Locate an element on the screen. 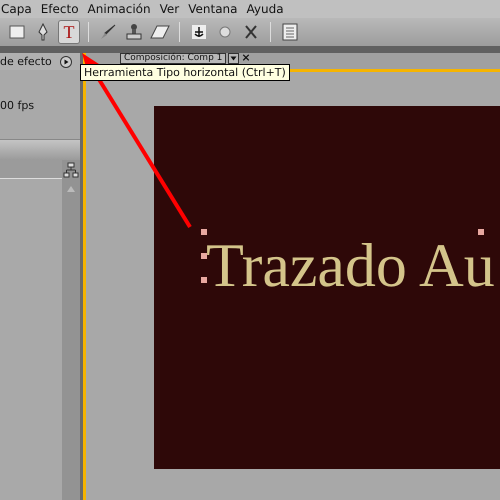 The image size is (500, 500). composition-tab: Composición: Comp 1 is located at coordinates (173, 58).